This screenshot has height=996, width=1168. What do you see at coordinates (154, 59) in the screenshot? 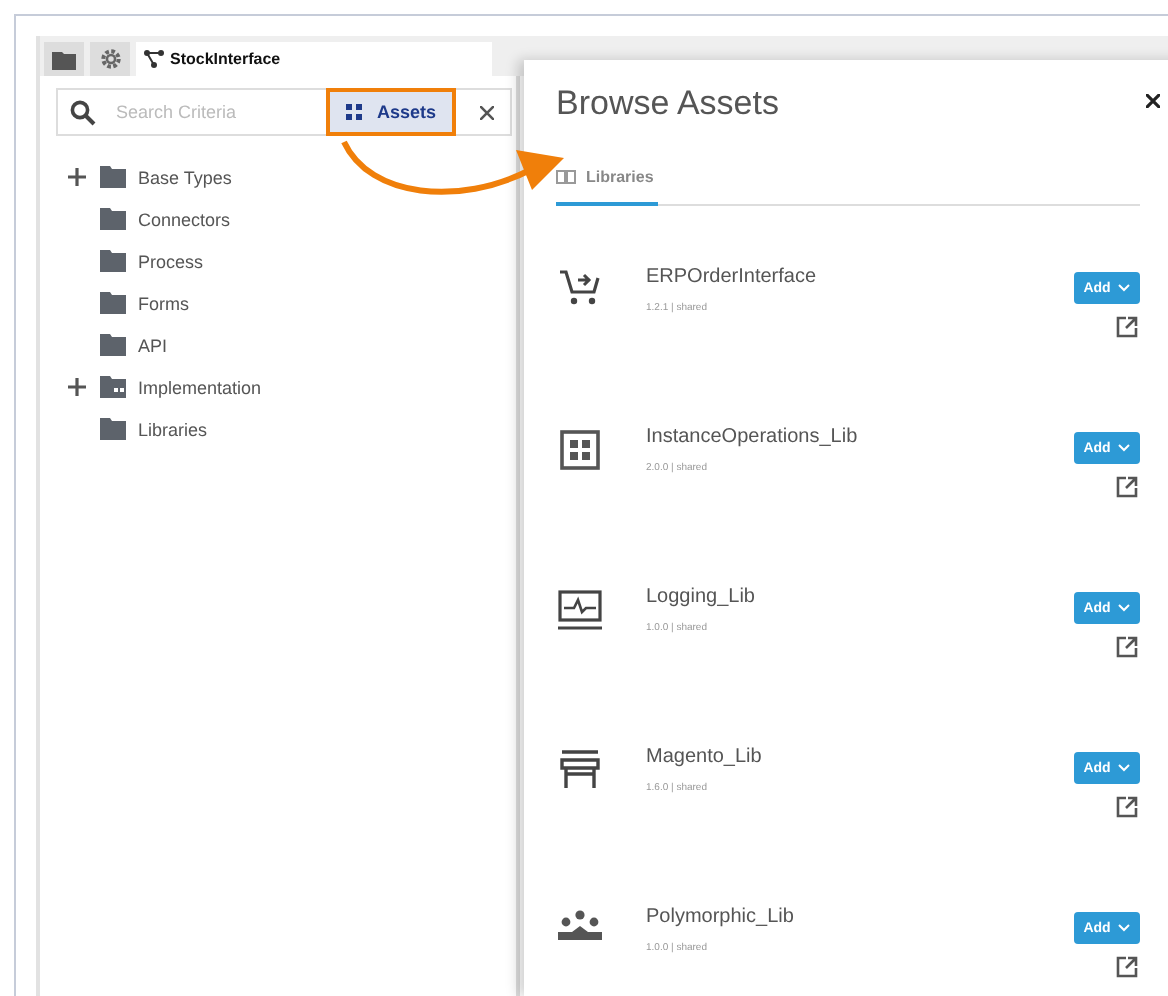
I see `diagram-icon` at bounding box center [154, 59].